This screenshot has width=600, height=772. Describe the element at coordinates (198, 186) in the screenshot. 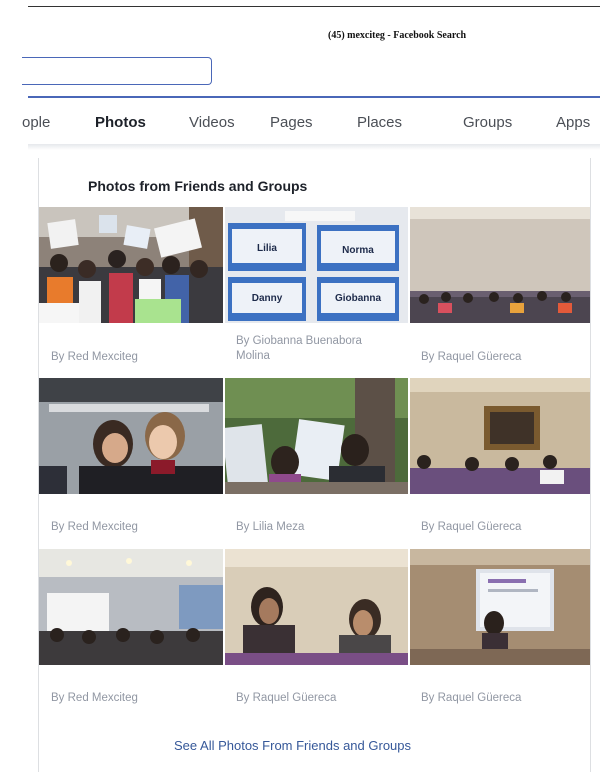

I see `section-title: Photos from Friends and Groups` at that location.